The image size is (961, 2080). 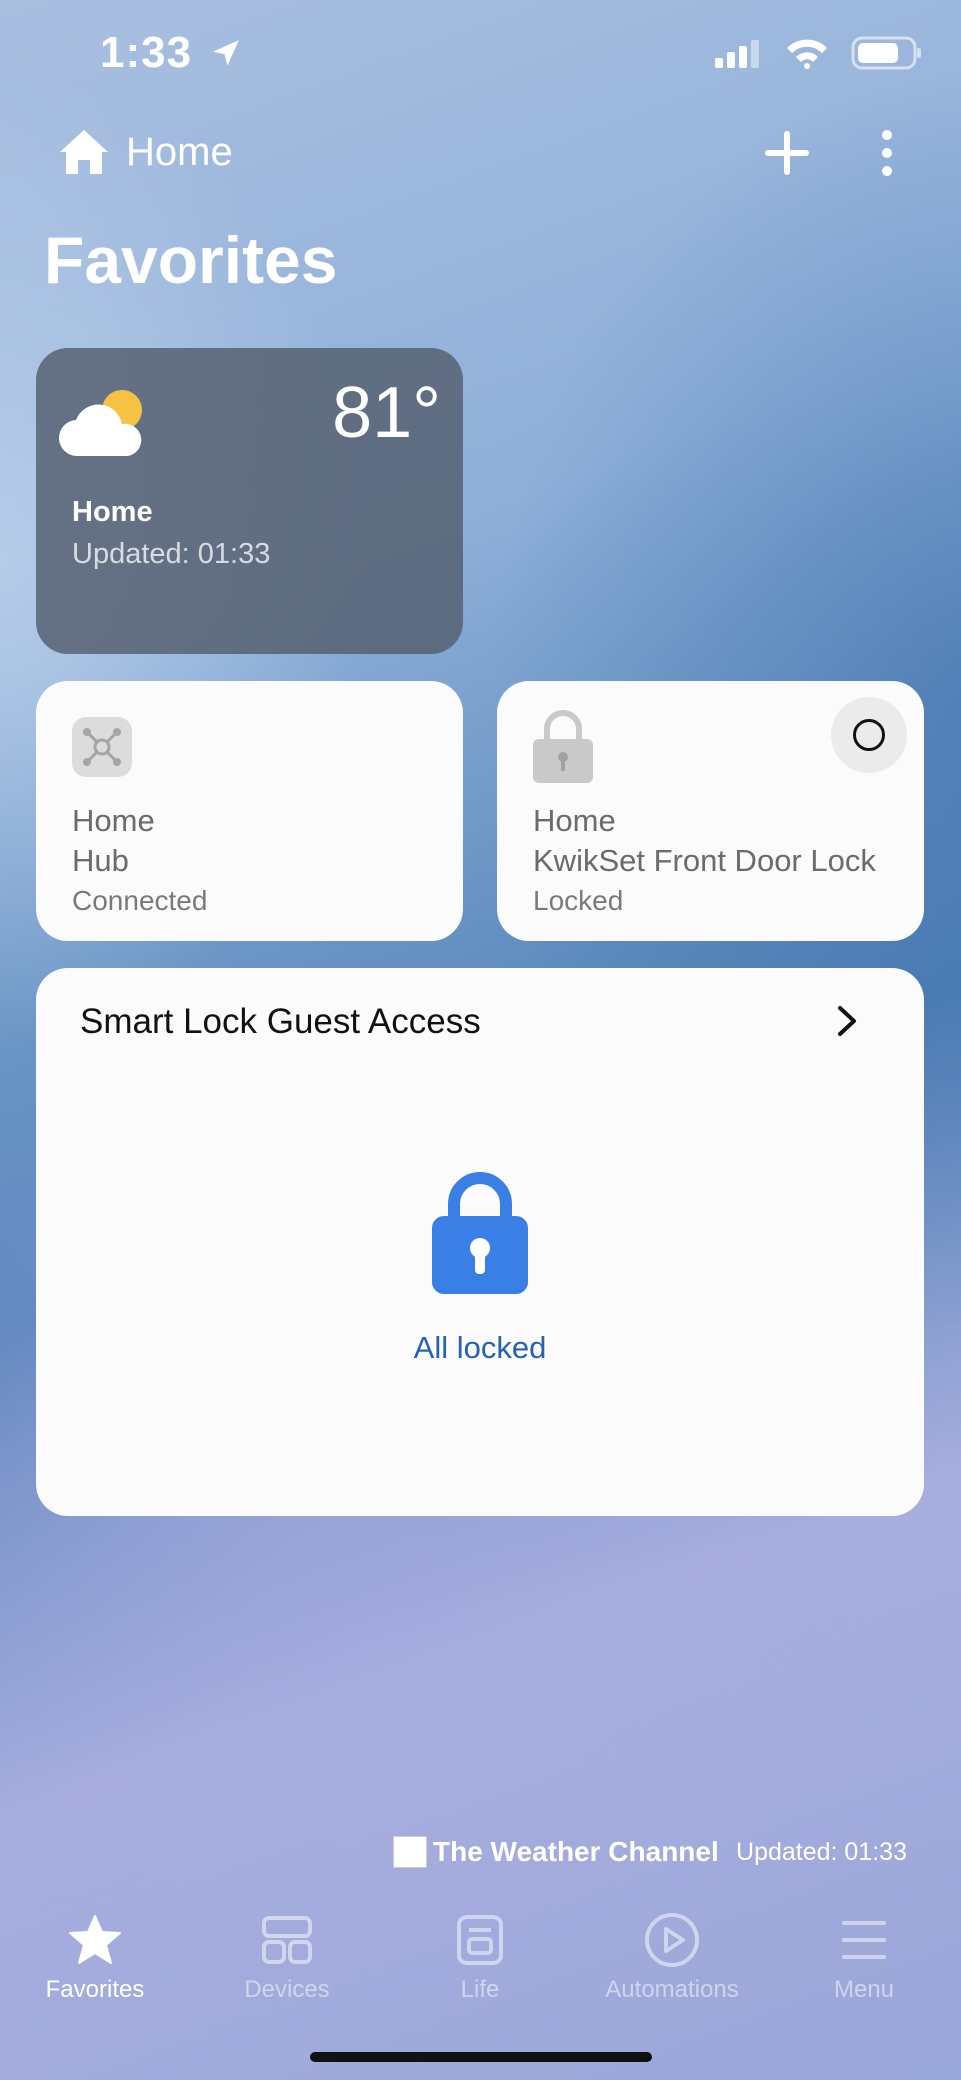 What do you see at coordinates (480, 1989) in the screenshot?
I see `tab-life-label: Life` at bounding box center [480, 1989].